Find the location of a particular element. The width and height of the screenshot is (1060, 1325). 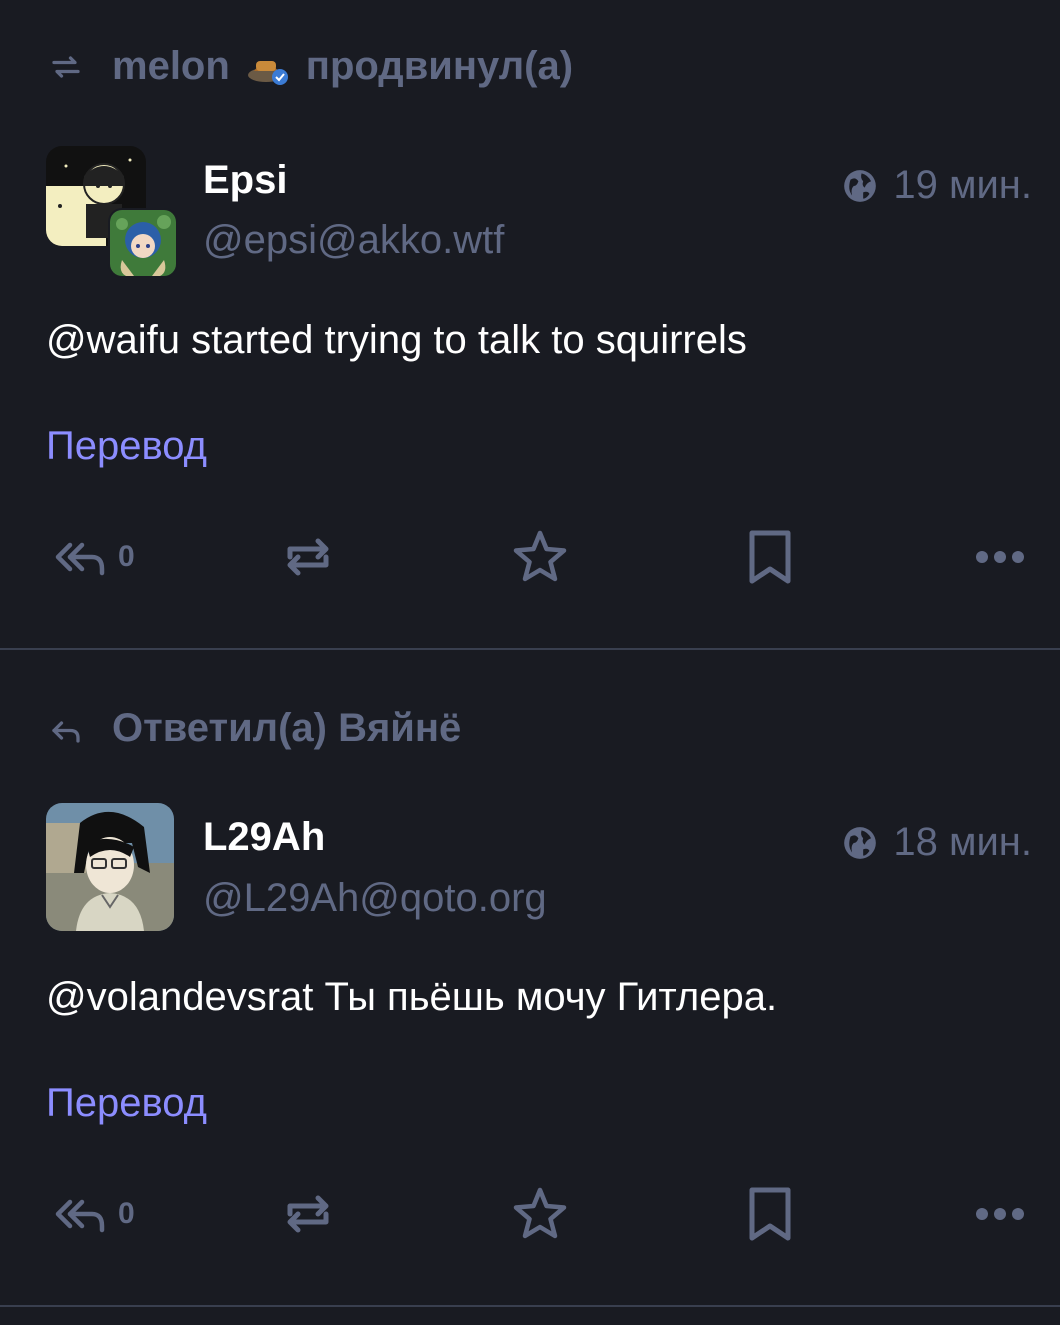

account-avatar is located at coordinates (110, 867).